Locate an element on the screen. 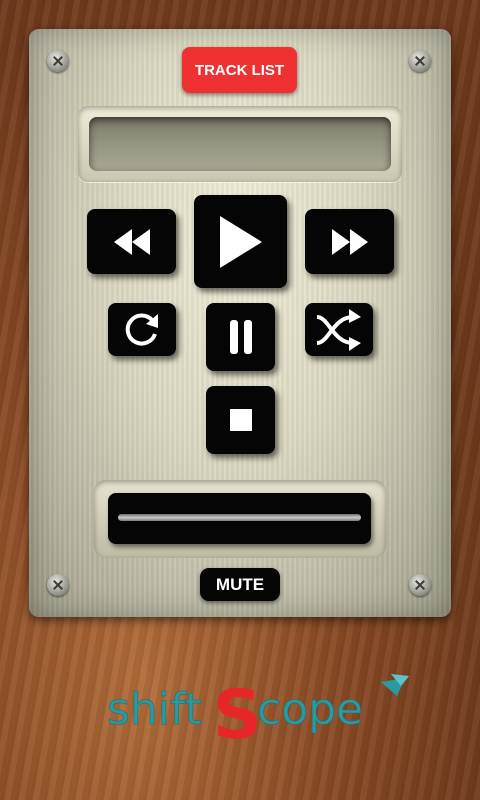 The width and height of the screenshot is (480, 800). mute-button: MUTE is located at coordinates (240, 584).